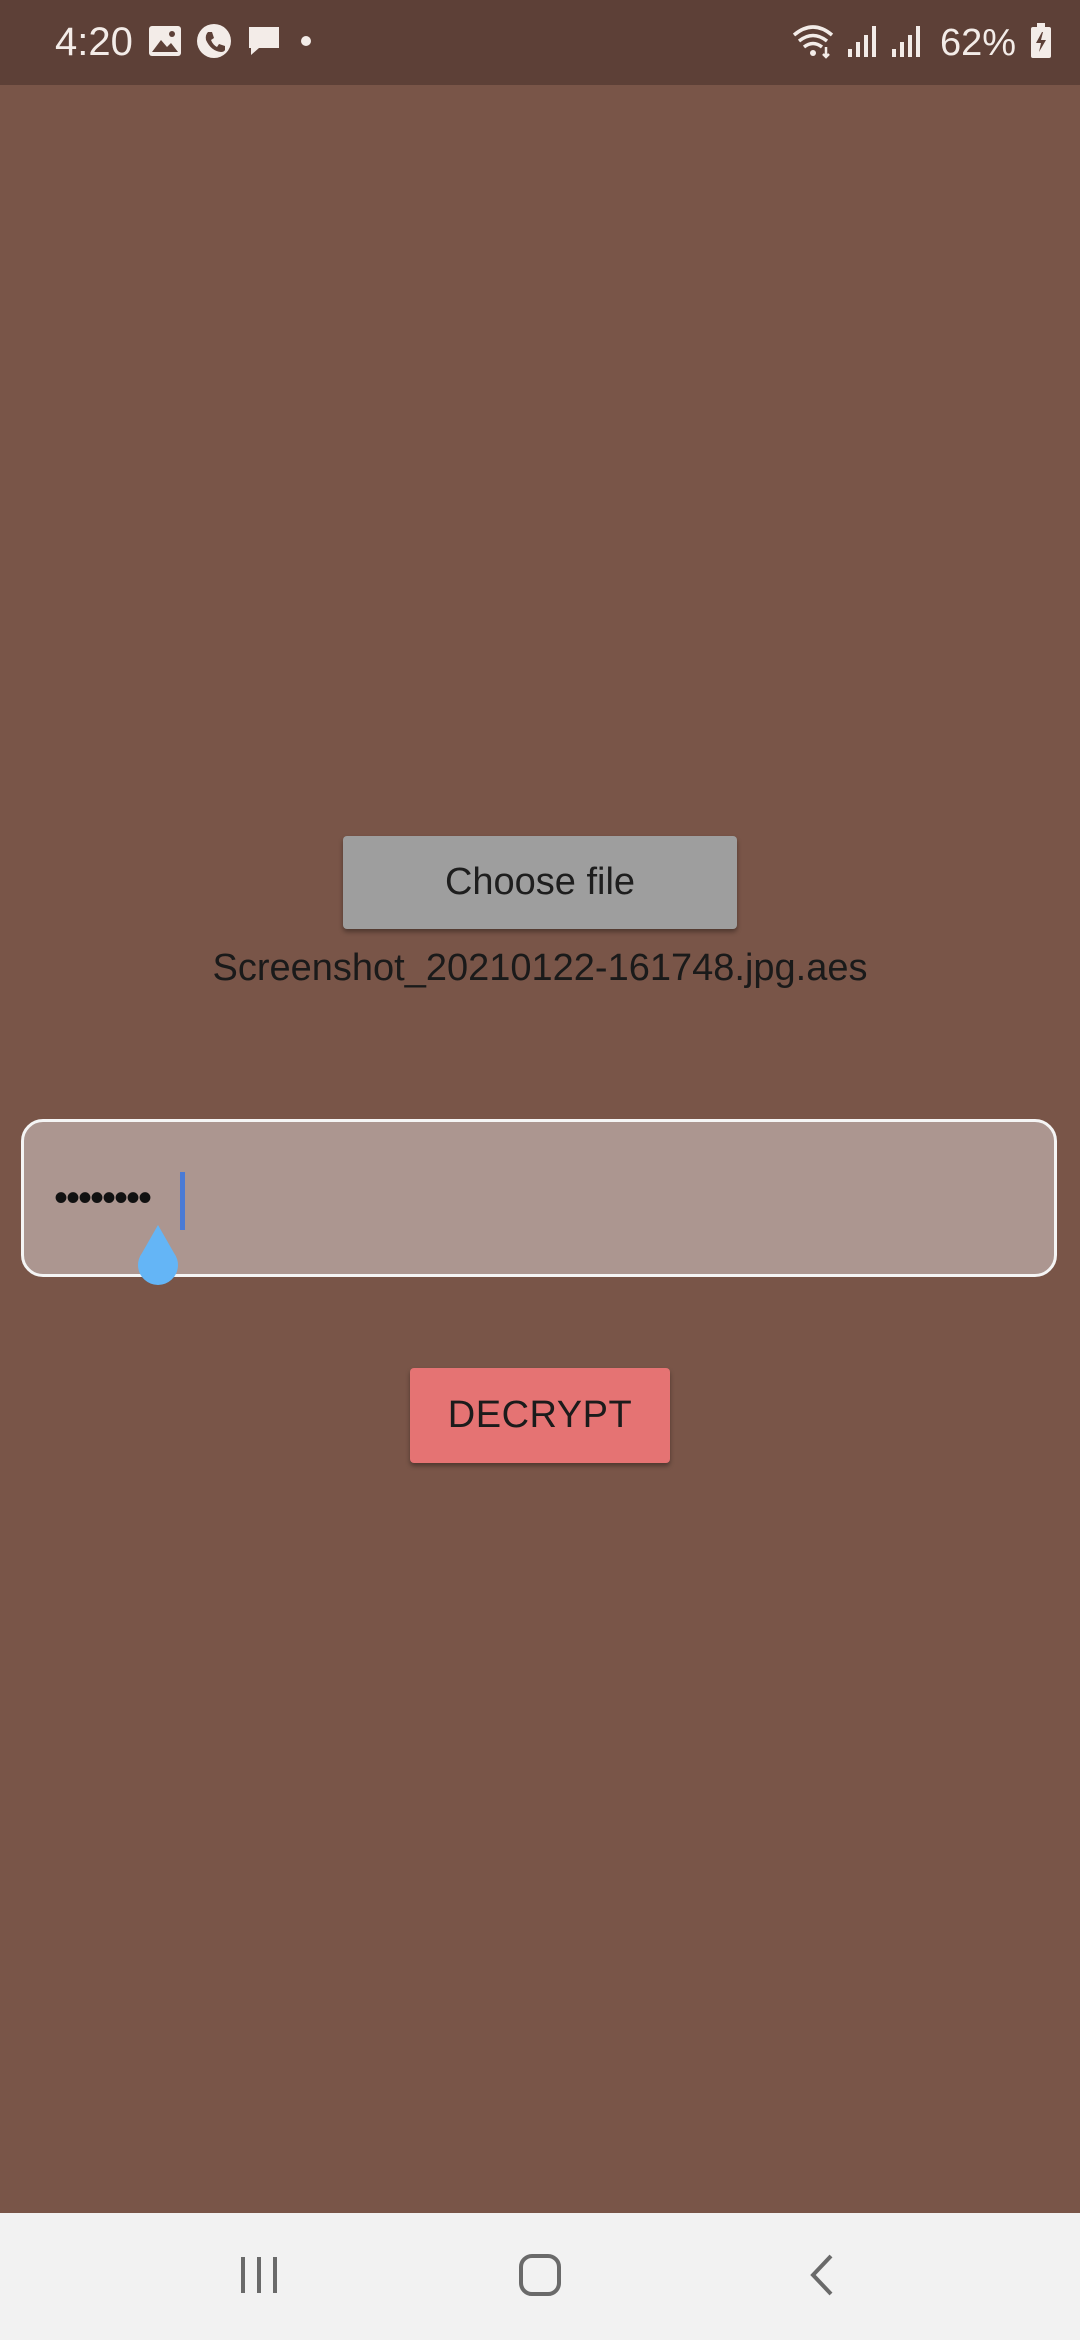 This screenshot has height=2340, width=1080. I want to click on wifi-icon, so click(813, 43).